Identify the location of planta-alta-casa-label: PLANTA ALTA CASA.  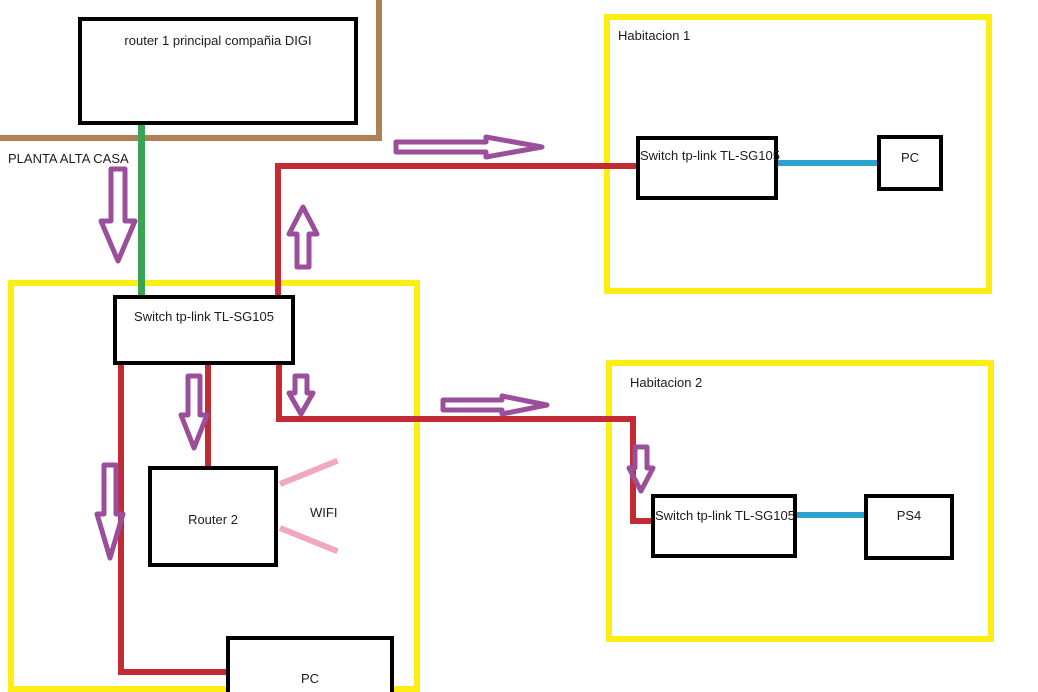
(68, 158).